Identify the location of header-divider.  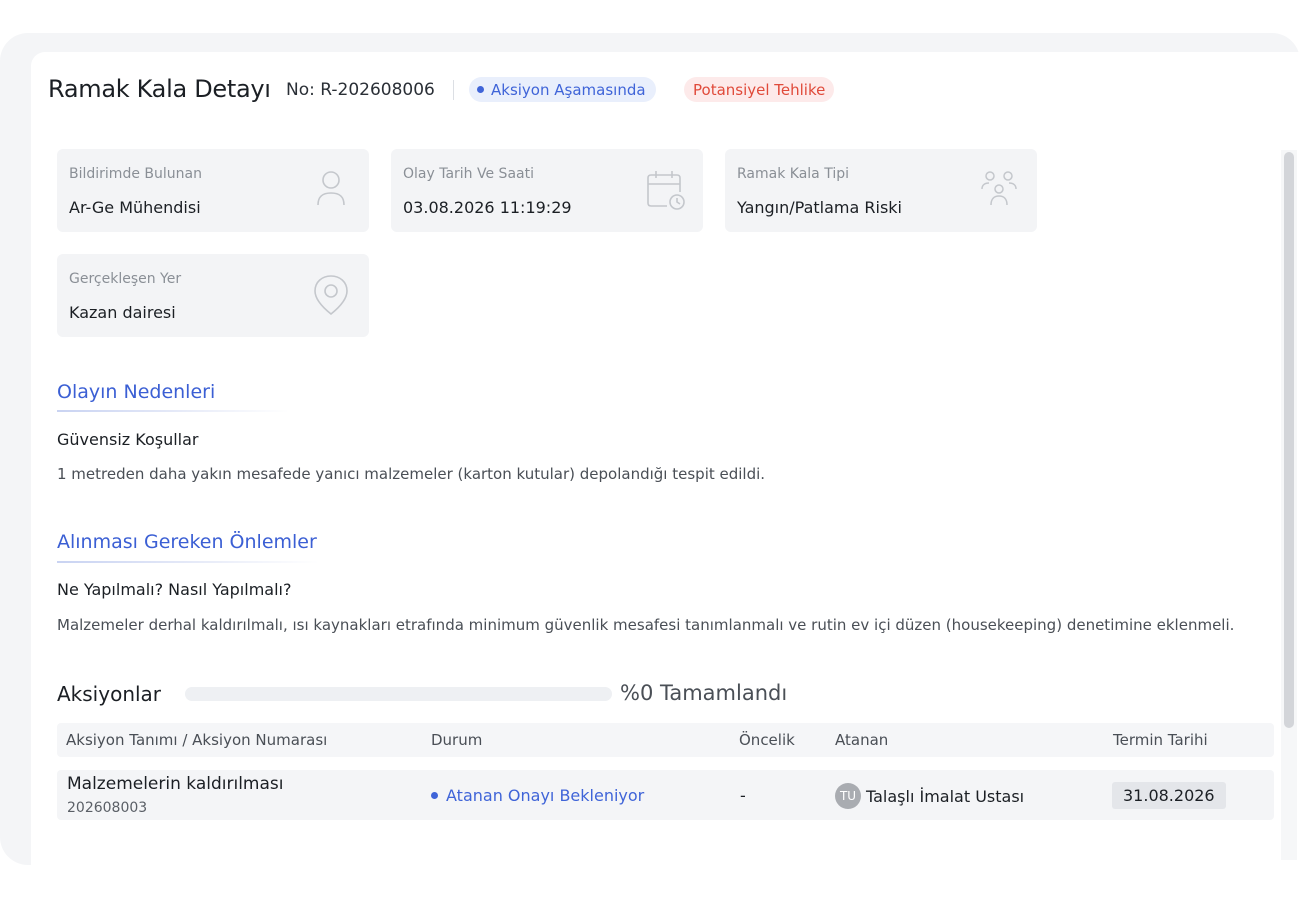
(453, 90).